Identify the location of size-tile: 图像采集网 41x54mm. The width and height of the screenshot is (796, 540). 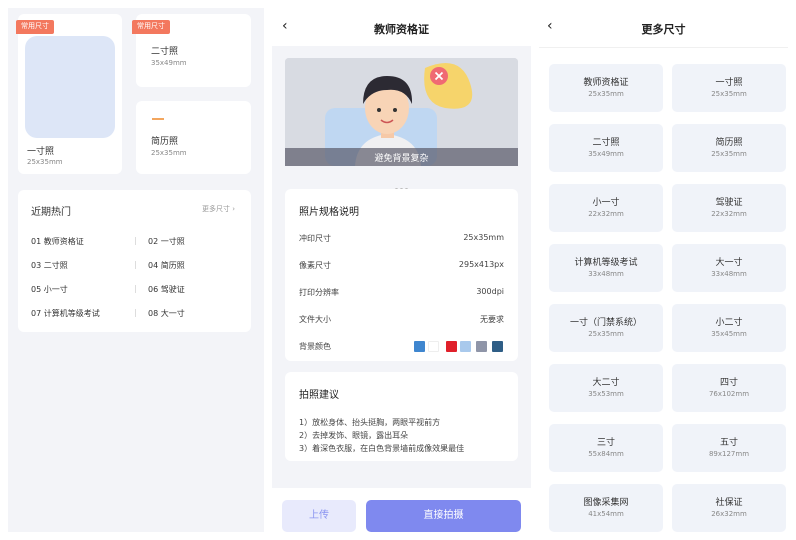
(606, 508).